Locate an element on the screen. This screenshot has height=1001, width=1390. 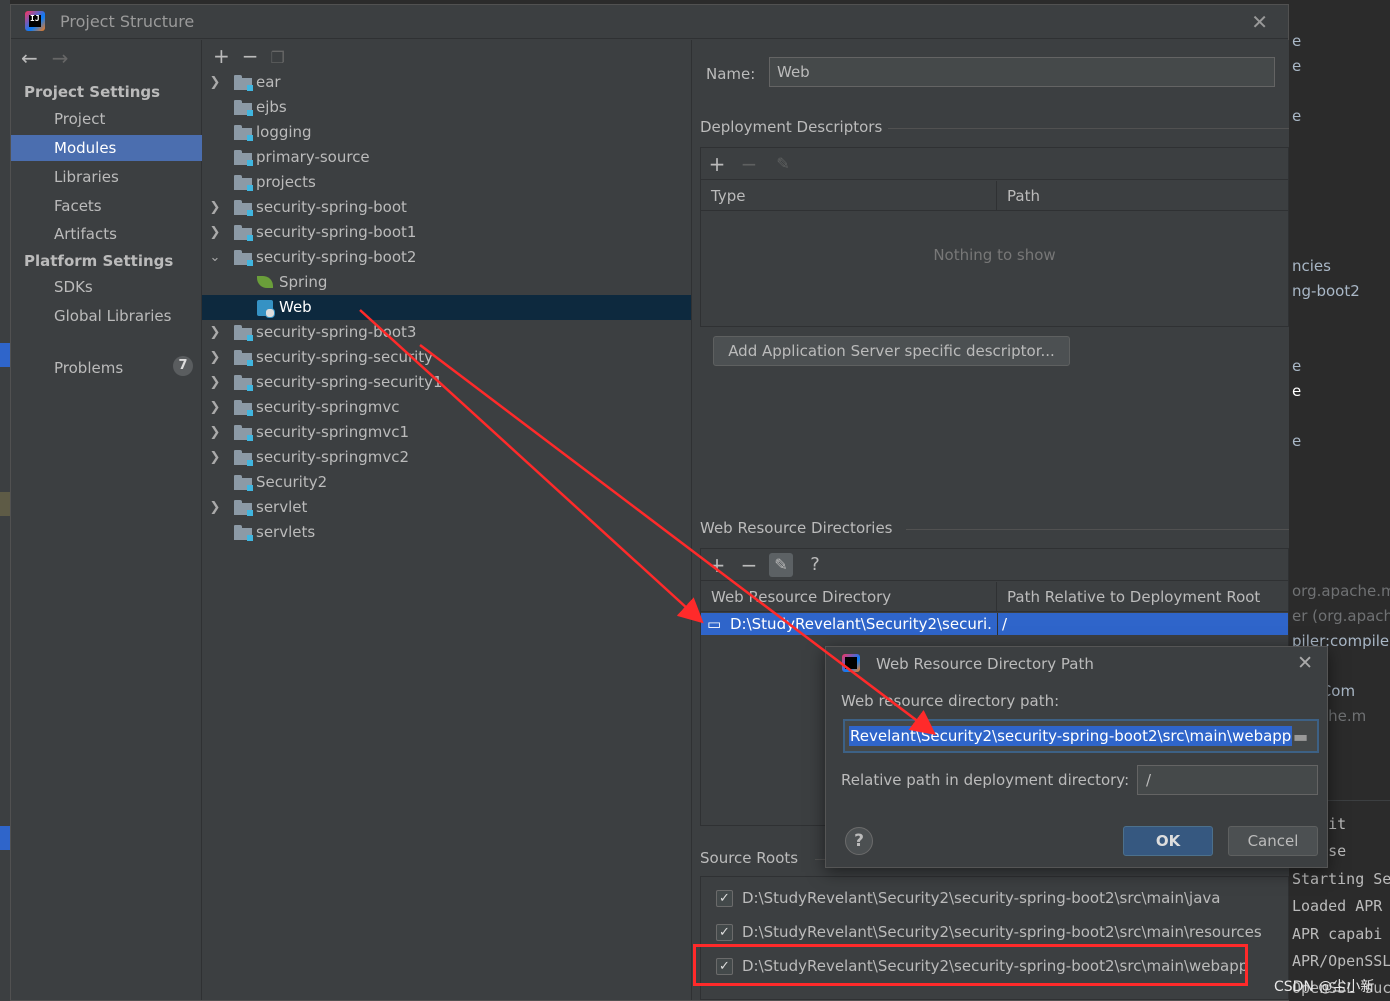
wr-toolbar: + − ✎ ? is located at coordinates (994, 565).